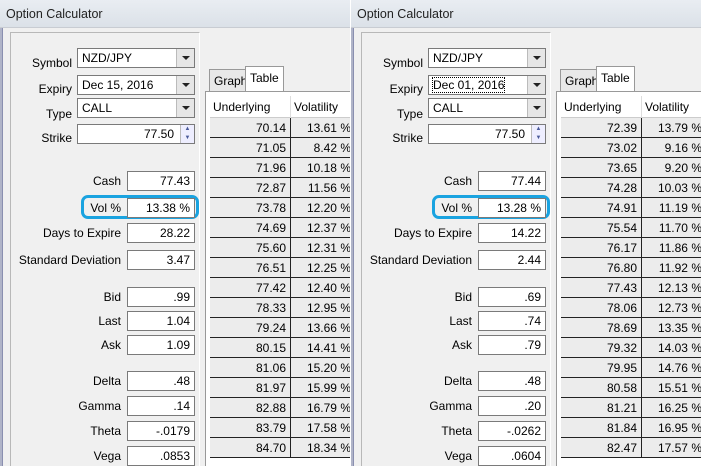  Describe the element at coordinates (679, 208) in the screenshot. I see `volatility-cell: 11.19 %` at that location.